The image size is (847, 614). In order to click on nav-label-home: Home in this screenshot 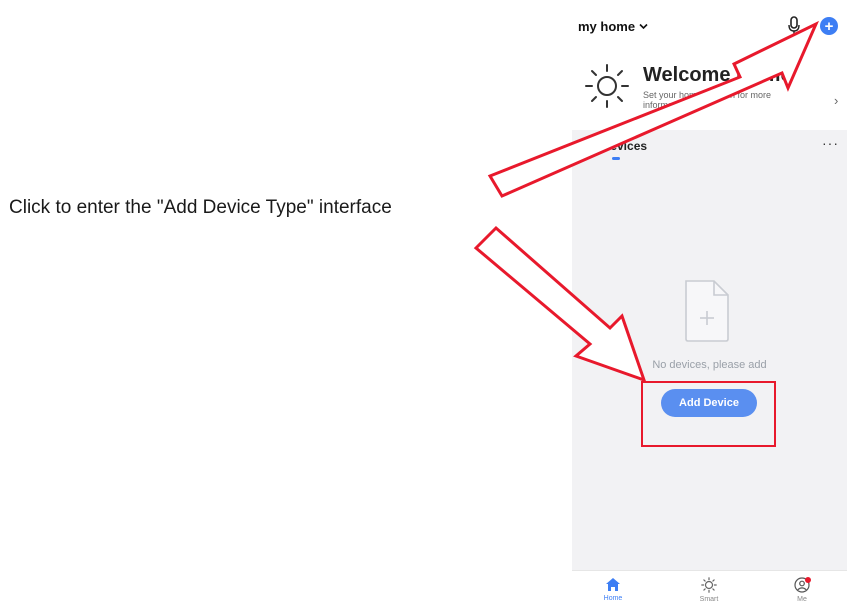, I will do `click(613, 598)`.